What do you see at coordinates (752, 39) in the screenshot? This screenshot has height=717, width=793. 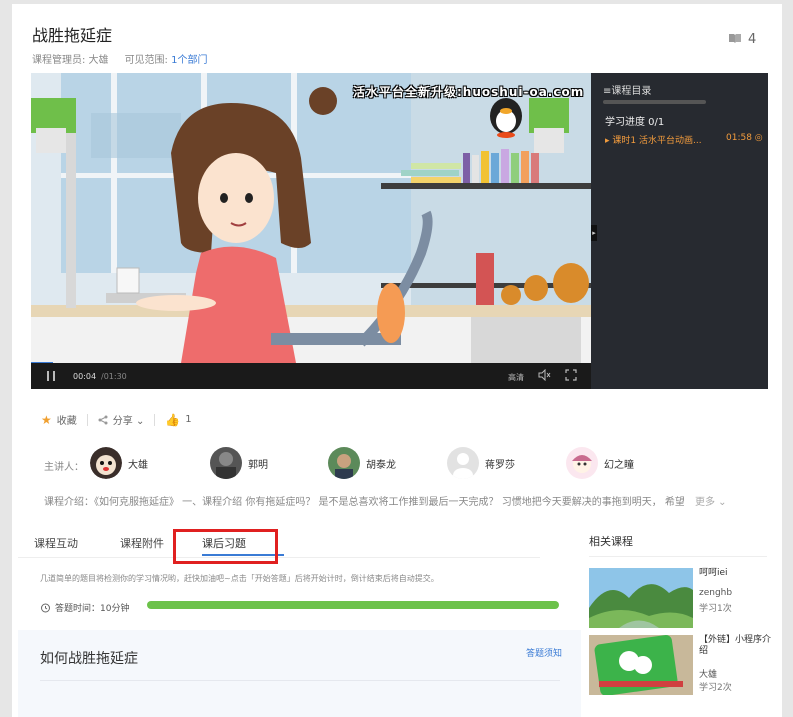 I see `book-count: 4` at bounding box center [752, 39].